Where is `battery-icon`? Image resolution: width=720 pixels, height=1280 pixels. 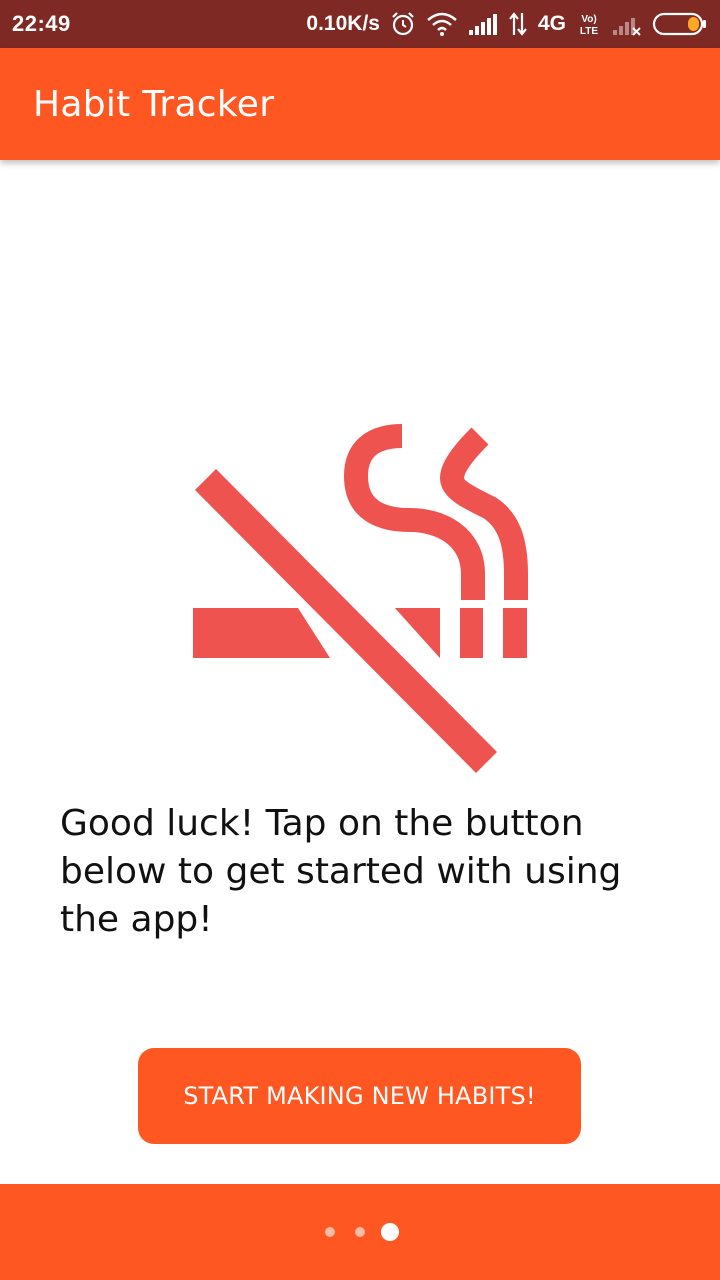
battery-icon is located at coordinates (680, 24).